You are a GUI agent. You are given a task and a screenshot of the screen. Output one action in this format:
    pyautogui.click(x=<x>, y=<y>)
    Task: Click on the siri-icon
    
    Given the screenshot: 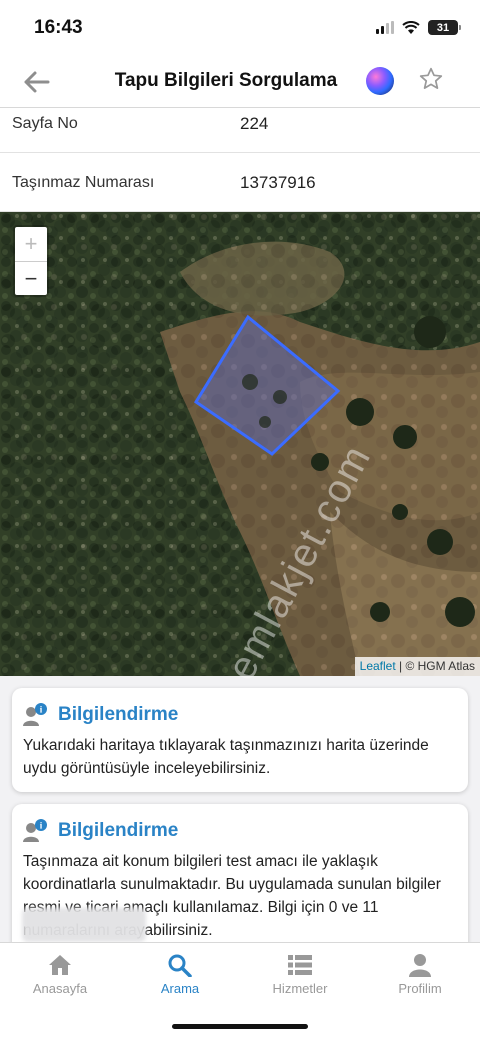 What is the action you would take?
    pyautogui.click(x=380, y=81)
    